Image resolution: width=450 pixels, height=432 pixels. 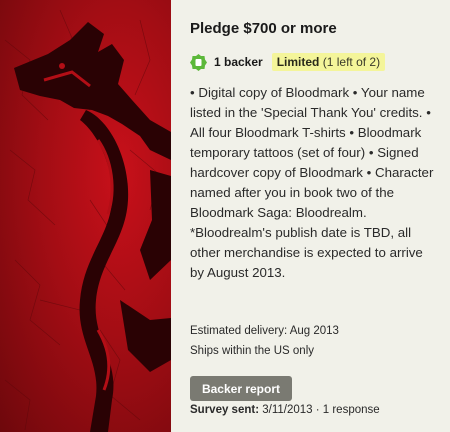 I want to click on backer-report-button: Backer report, so click(x=241, y=388).